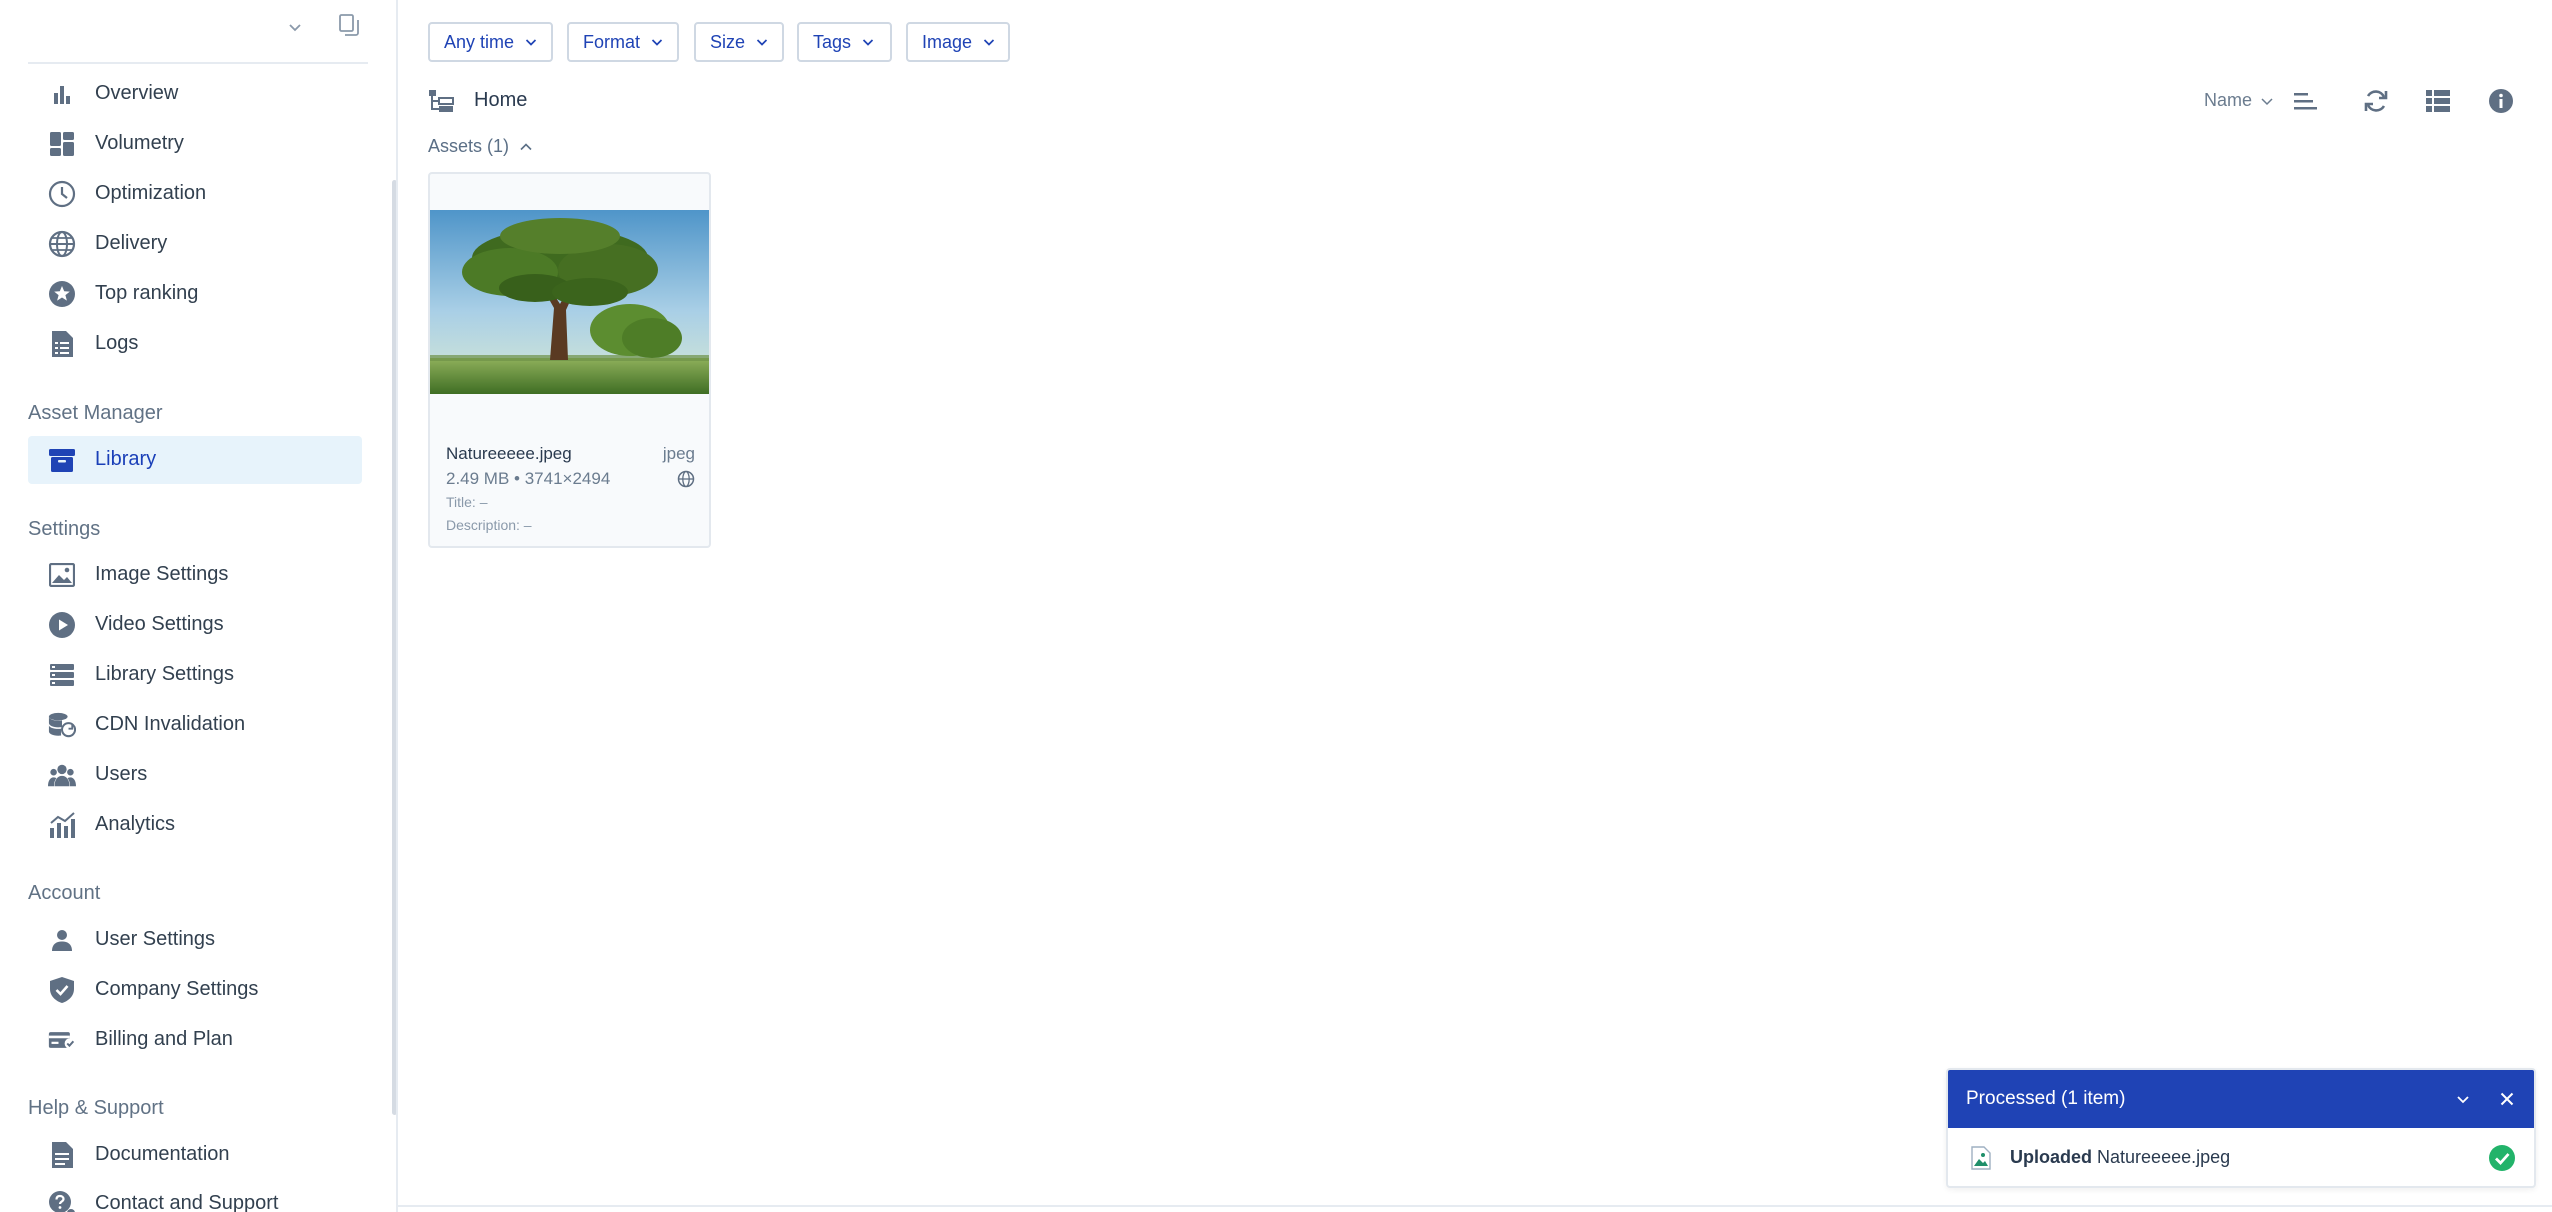  I want to click on asset-description: Description: –, so click(489, 525).